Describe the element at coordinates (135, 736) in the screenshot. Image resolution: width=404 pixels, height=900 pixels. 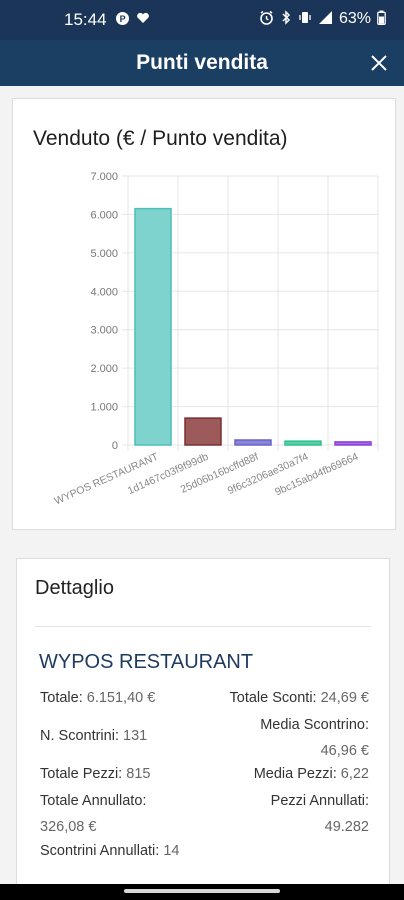
I see `stat-scontrini-value: 131` at that location.